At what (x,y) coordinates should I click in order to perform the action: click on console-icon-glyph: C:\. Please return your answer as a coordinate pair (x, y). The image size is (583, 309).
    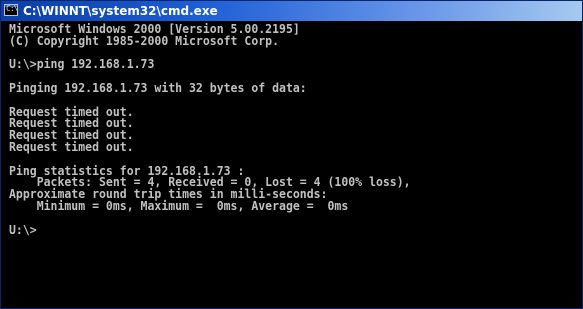
    Looking at the image, I should click on (12, 8).